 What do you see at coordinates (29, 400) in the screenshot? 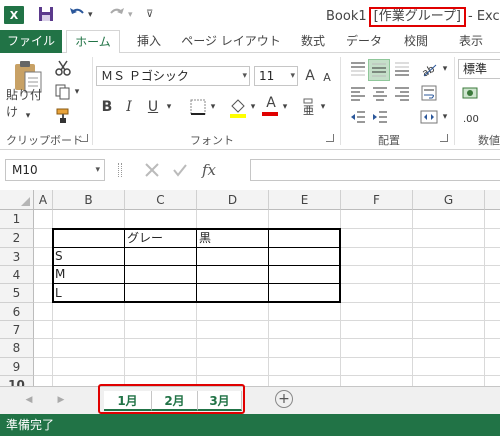
I see `prev-sheet-icon: ◀` at bounding box center [29, 400].